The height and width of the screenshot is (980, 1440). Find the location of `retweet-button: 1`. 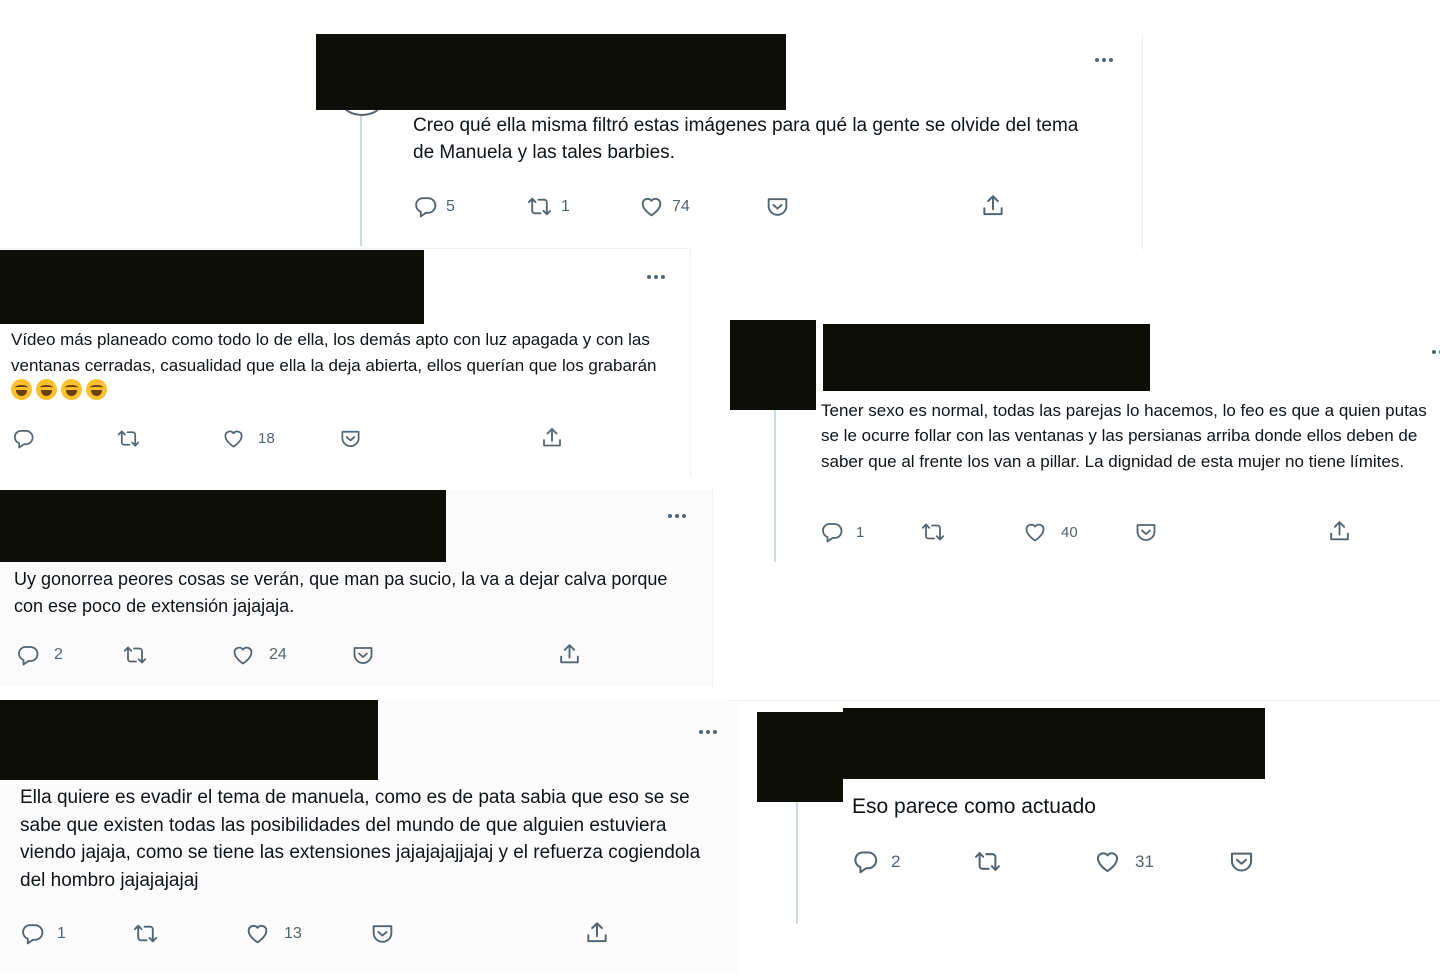

retweet-button: 1 is located at coordinates (548, 206).